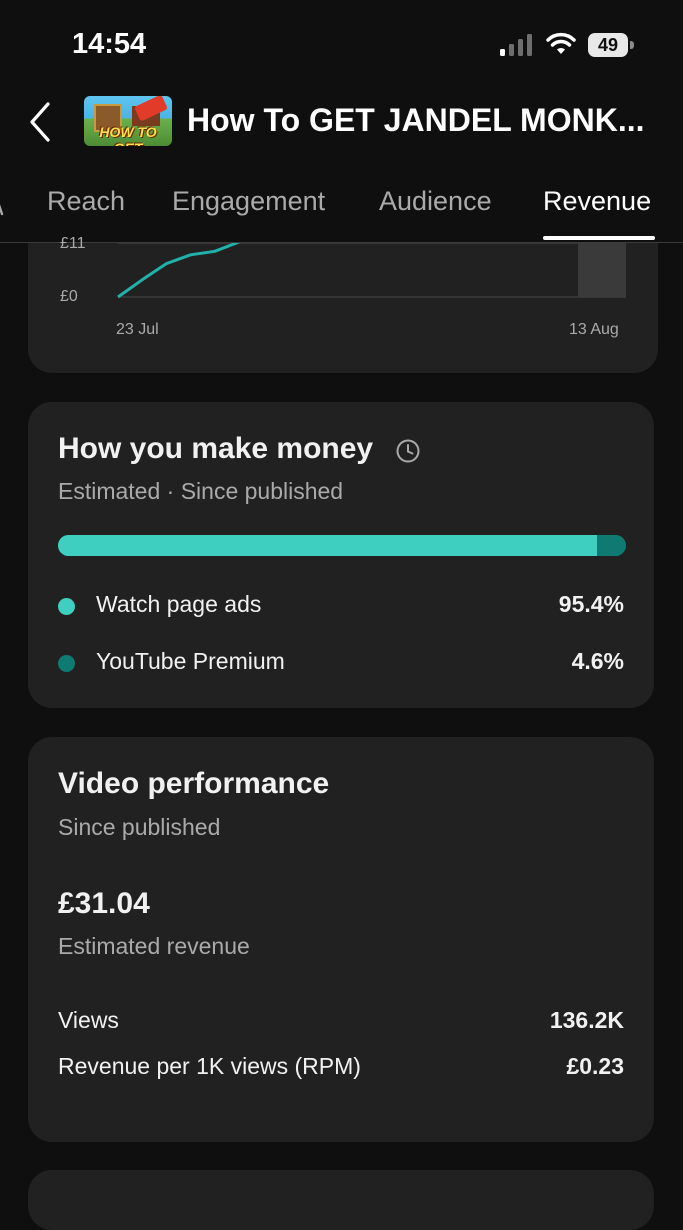 This screenshot has width=683, height=1230. I want to click on next-card, so click(341, 1200).